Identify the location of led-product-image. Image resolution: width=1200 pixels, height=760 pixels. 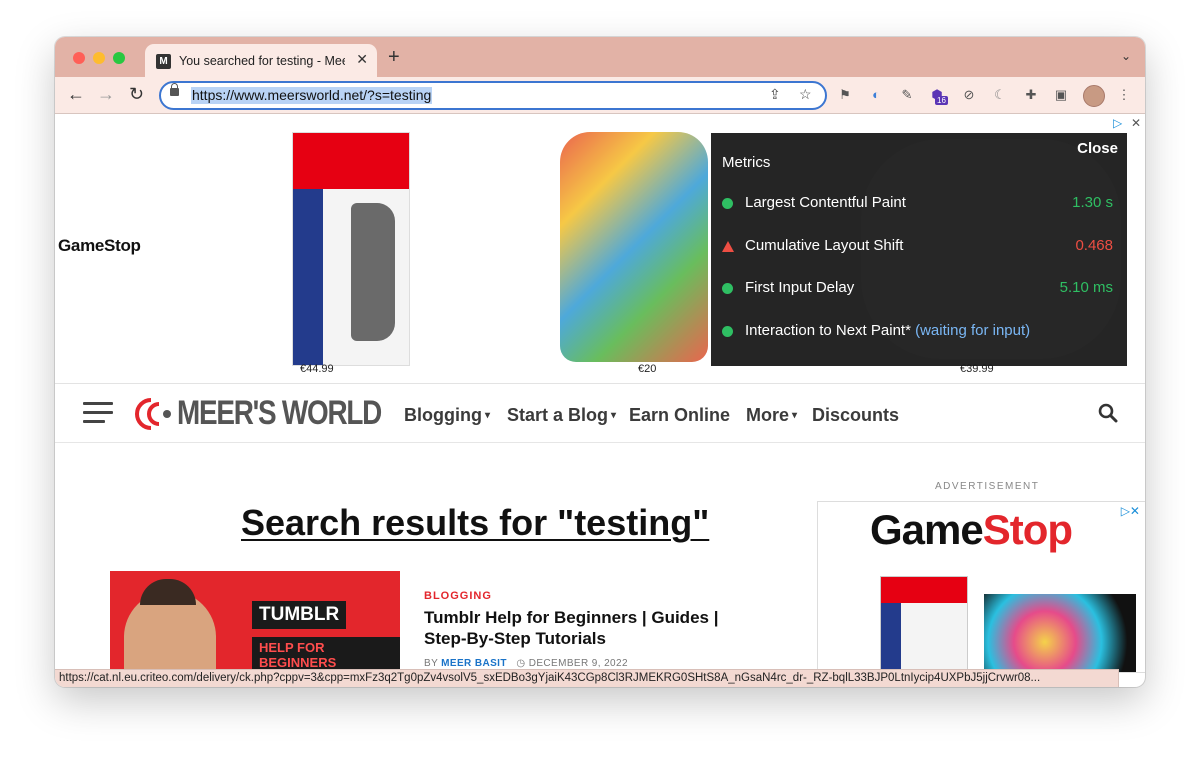
(1060, 633).